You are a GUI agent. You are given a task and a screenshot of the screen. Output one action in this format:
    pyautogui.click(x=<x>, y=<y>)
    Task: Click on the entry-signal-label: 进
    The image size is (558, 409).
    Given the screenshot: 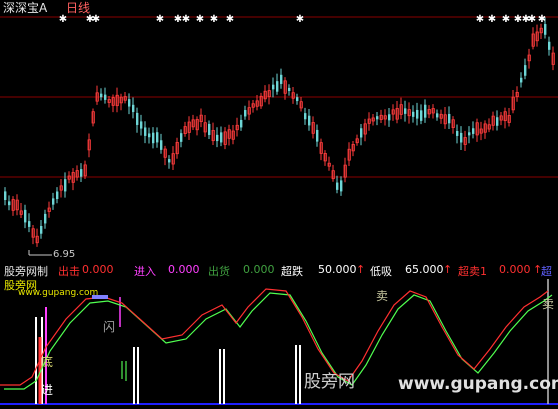 What is the action you would take?
    pyautogui.click(x=47, y=390)
    